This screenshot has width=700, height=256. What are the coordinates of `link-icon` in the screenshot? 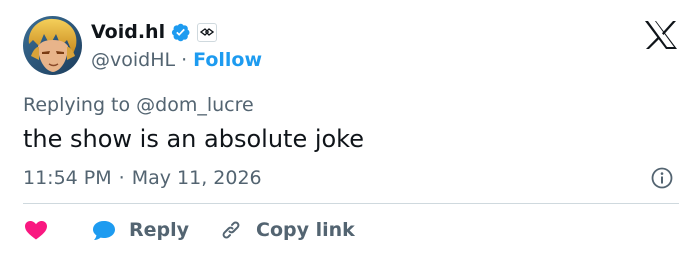 It's located at (231, 230).